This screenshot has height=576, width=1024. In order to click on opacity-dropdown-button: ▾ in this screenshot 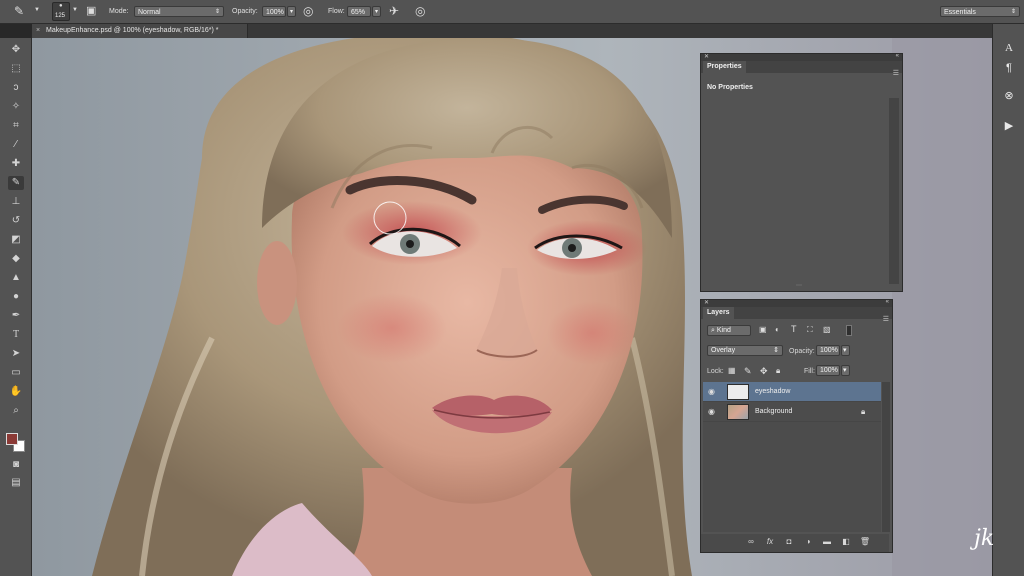, I will do `click(291, 11)`.